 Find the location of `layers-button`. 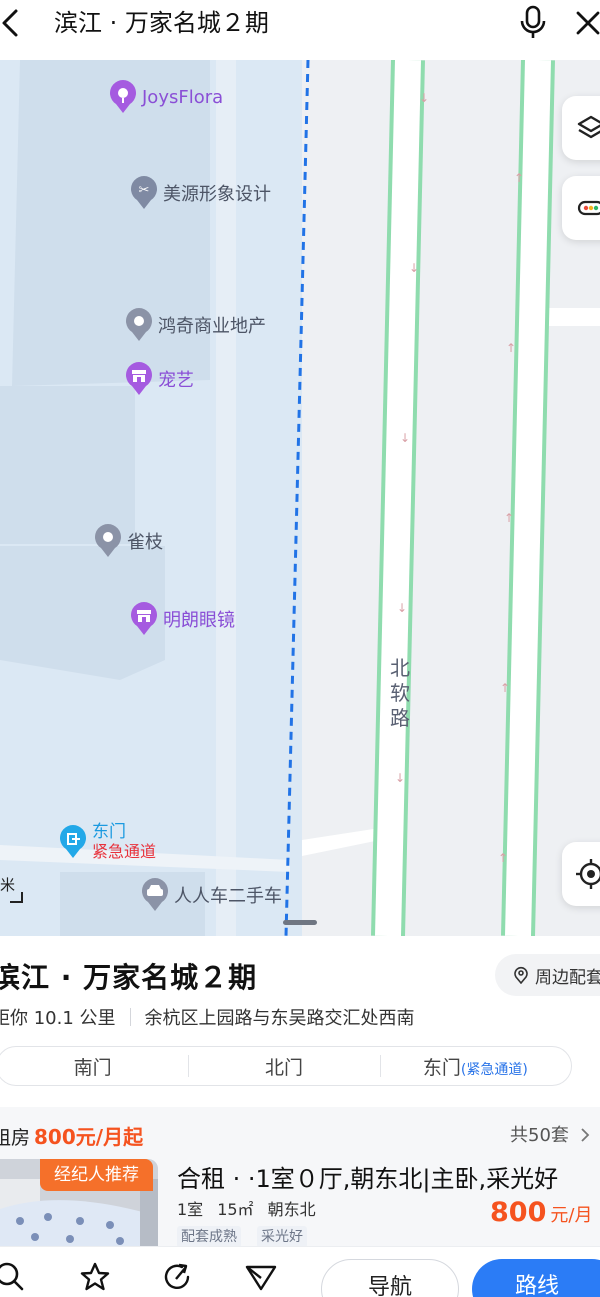

layers-button is located at coordinates (581, 128).